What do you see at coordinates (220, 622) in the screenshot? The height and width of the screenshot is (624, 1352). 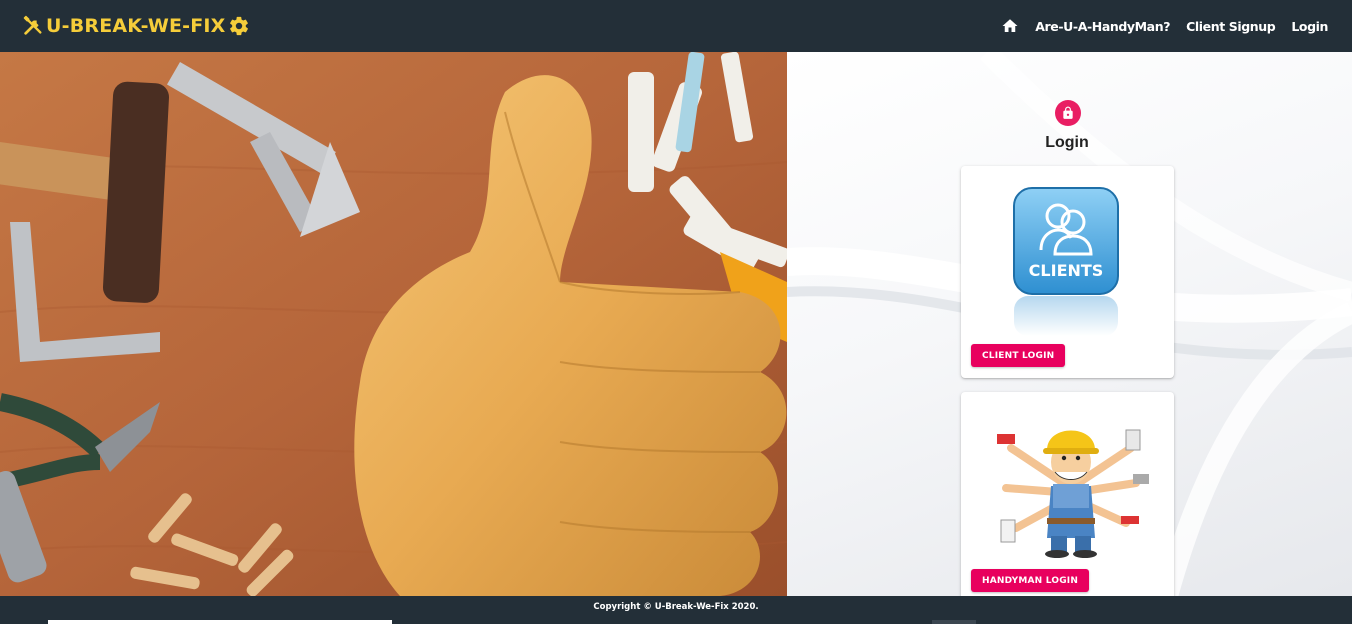 I see `footer-scroll-track` at bounding box center [220, 622].